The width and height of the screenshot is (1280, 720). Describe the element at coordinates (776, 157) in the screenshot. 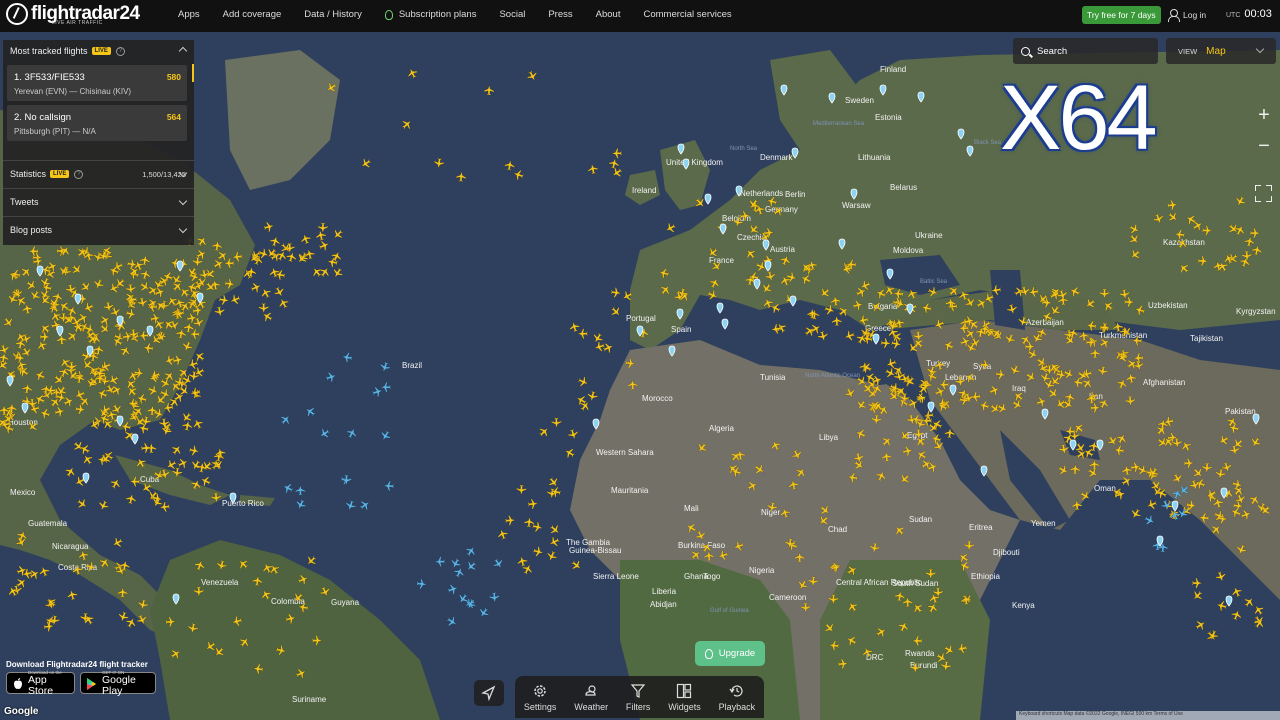

I see `map-label: Denmark` at that location.